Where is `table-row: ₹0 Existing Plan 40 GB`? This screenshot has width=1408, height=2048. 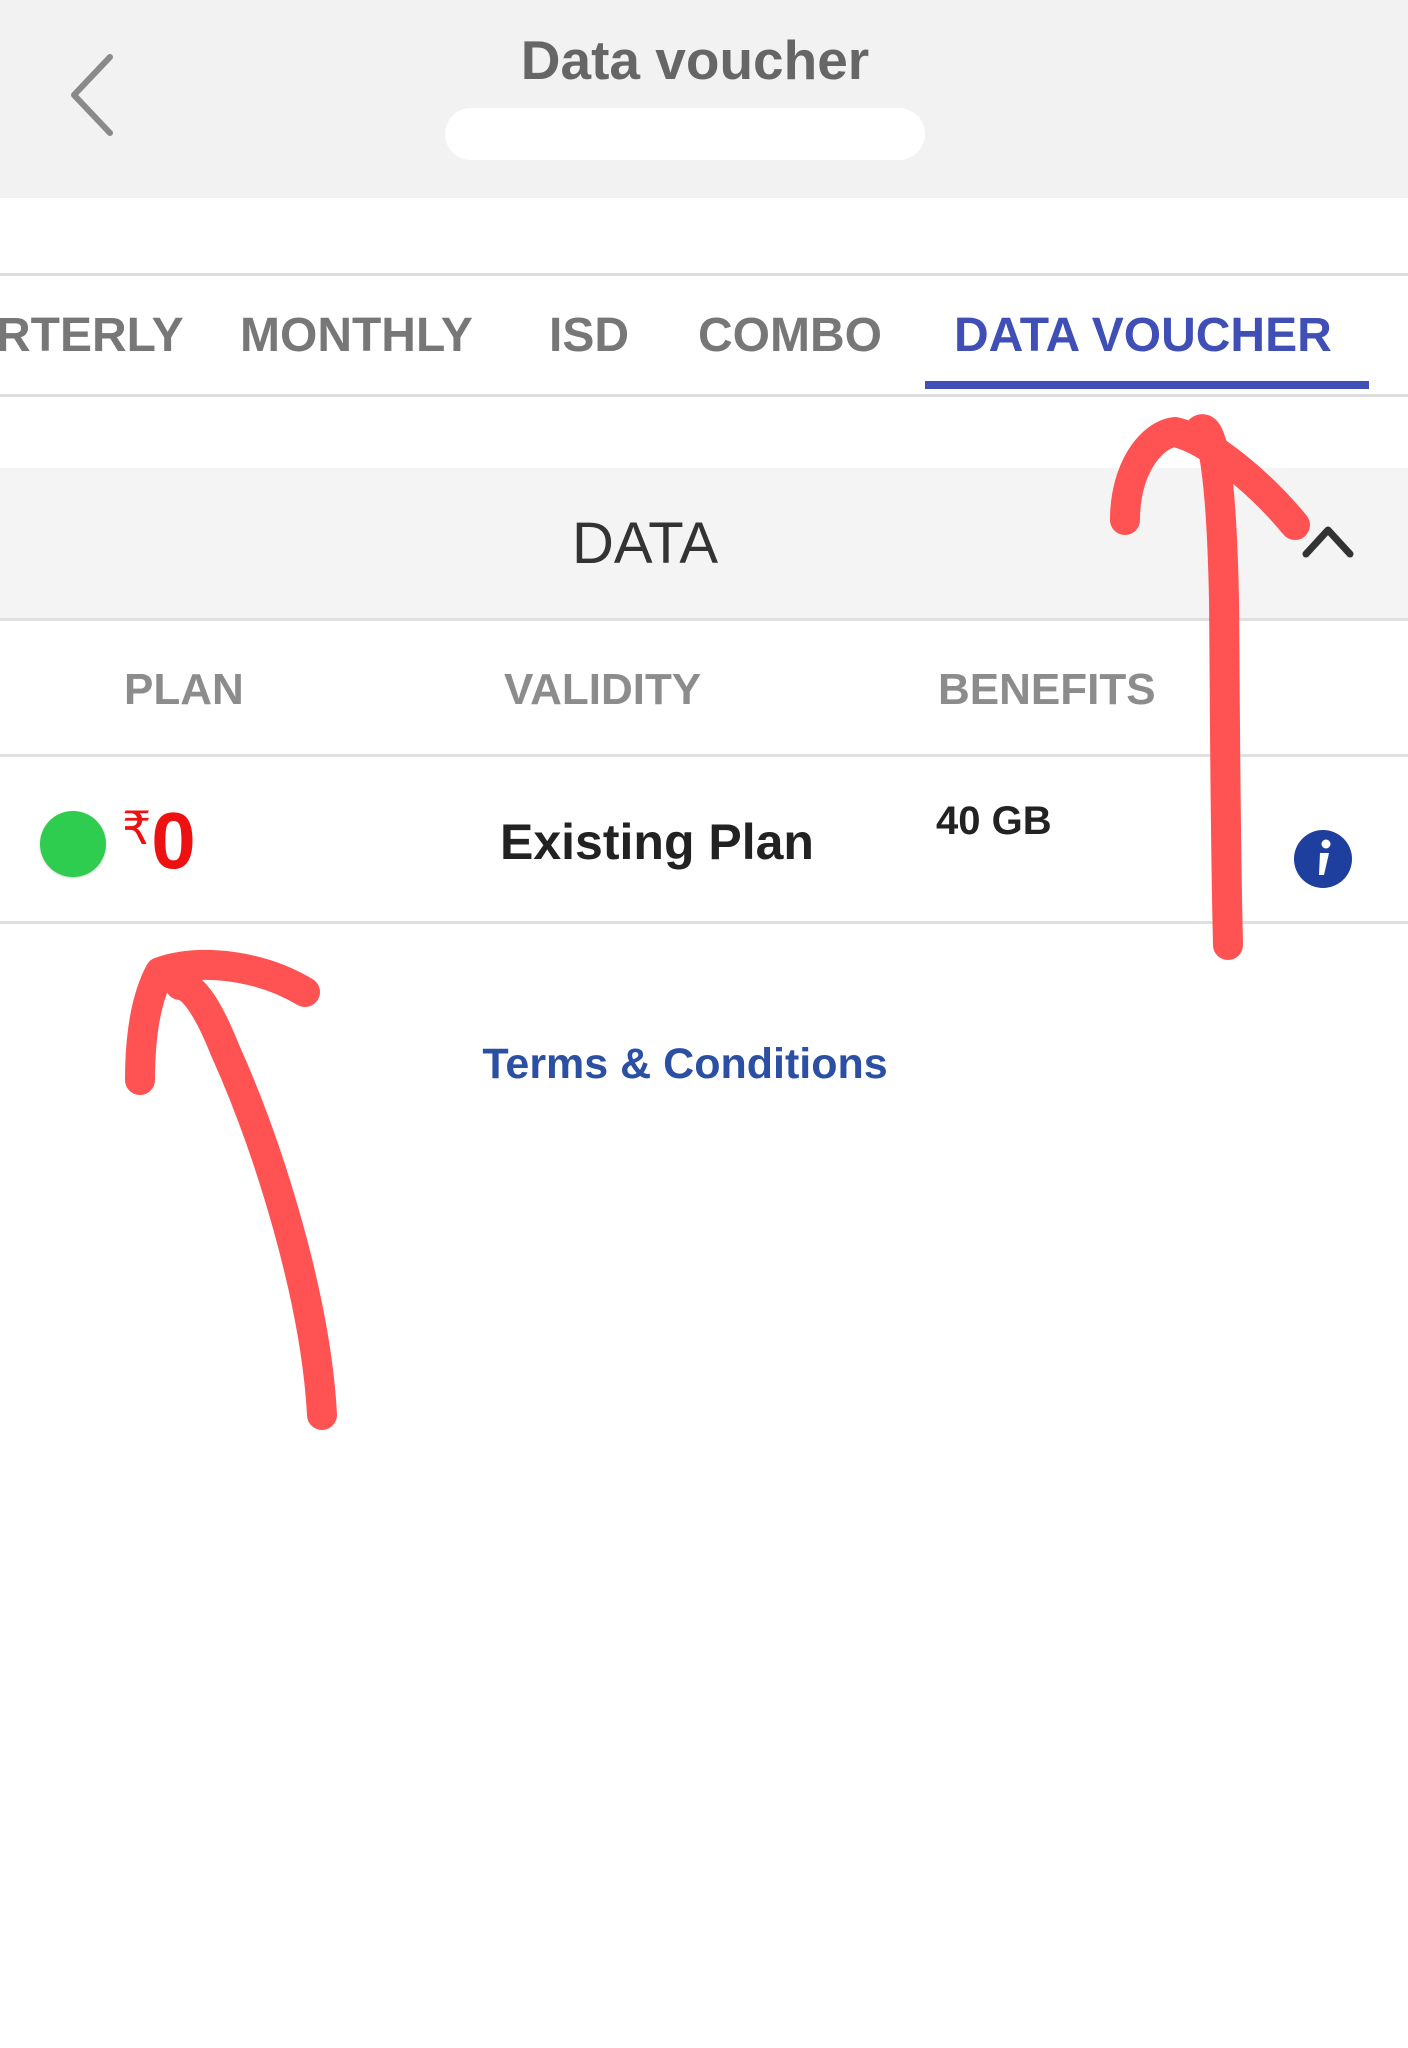
table-row: ₹0 Existing Plan 40 GB is located at coordinates (704, 839).